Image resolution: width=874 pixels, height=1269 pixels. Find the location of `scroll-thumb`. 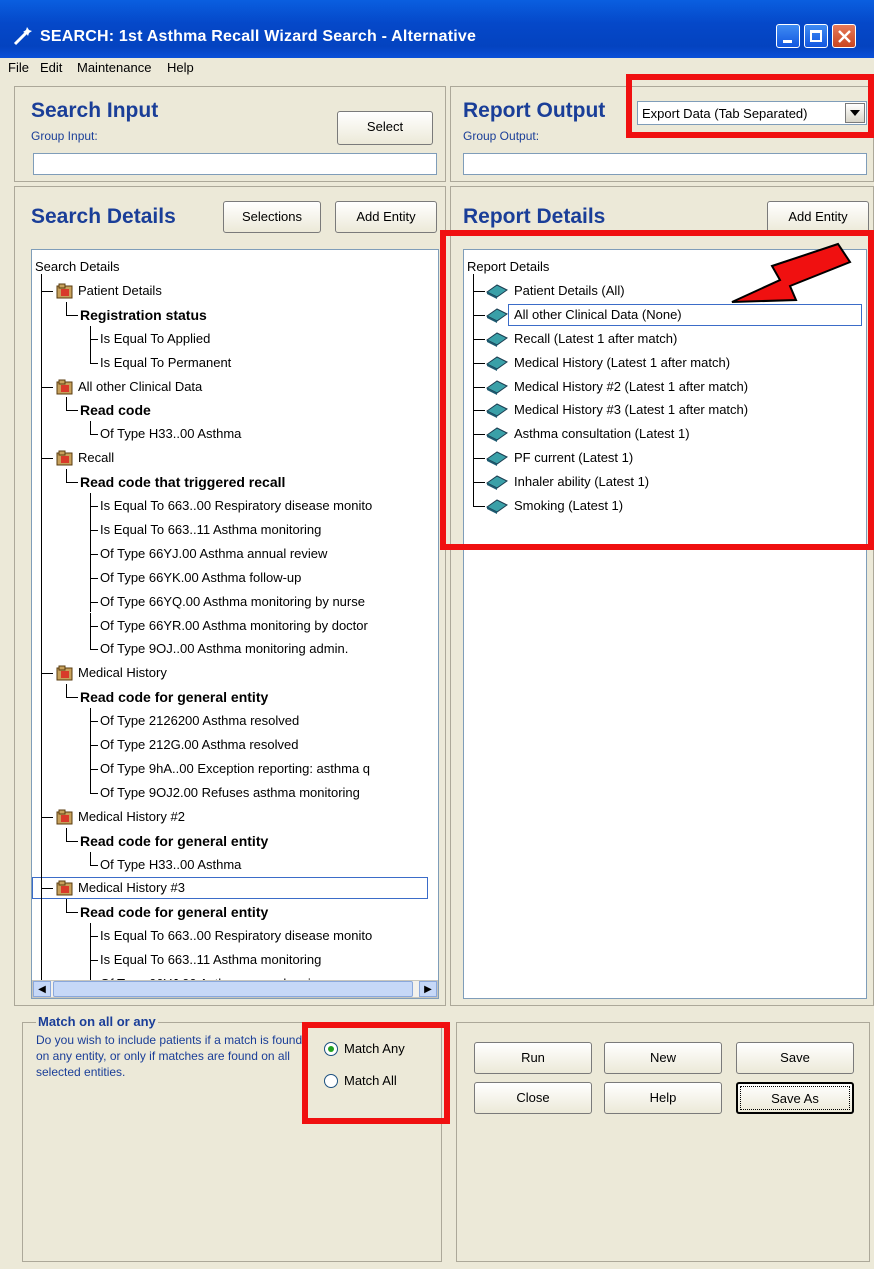

scroll-thumb is located at coordinates (233, 989).